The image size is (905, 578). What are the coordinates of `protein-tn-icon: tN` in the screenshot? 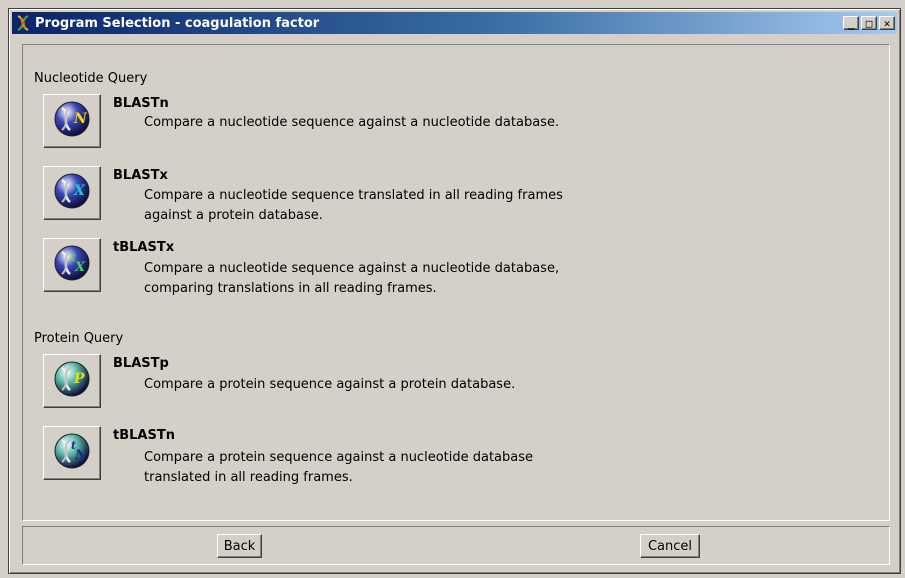 It's located at (72, 453).